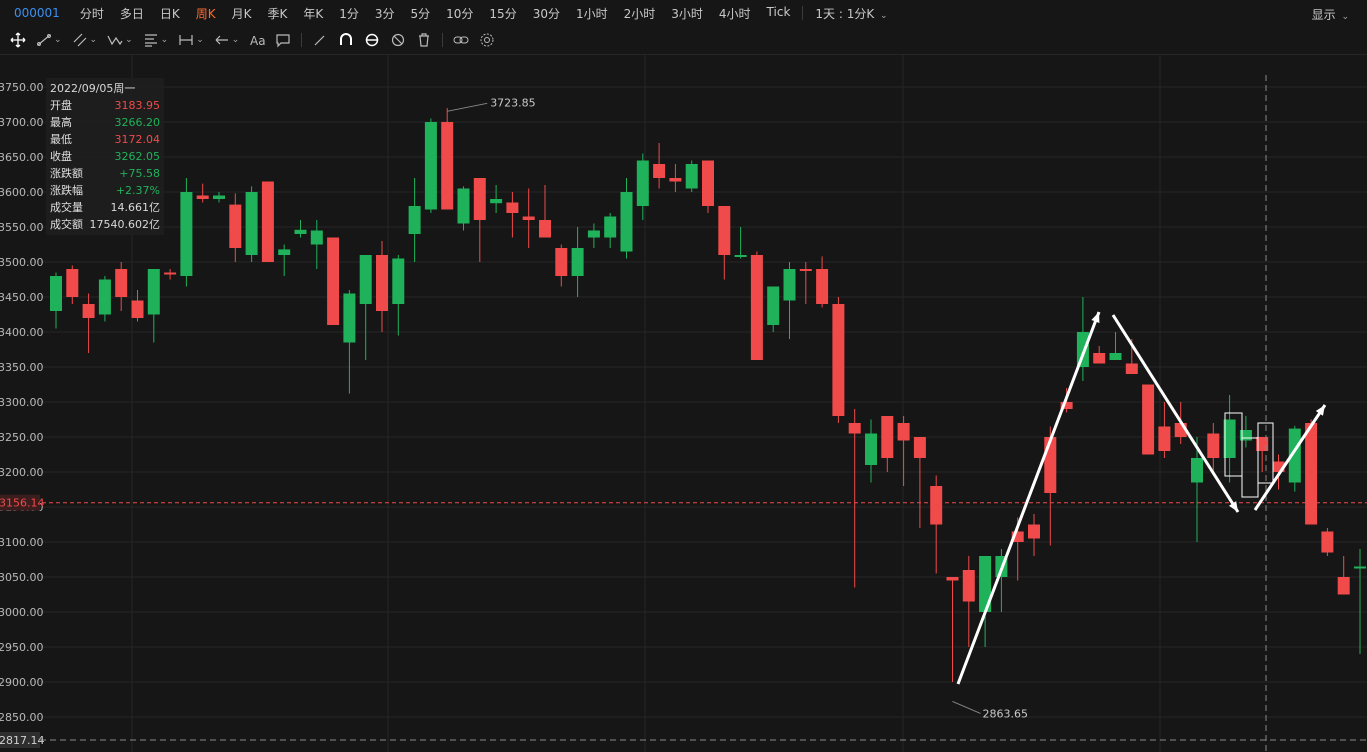 The width and height of the screenshot is (1367, 752). What do you see at coordinates (226, 40) in the screenshot?
I see `arrow-tool: ⌄` at bounding box center [226, 40].